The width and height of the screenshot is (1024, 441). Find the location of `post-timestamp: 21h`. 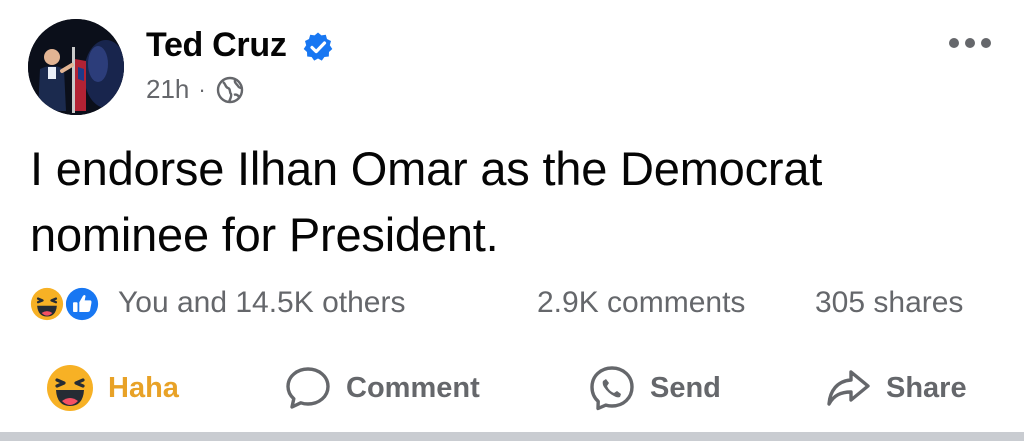

post-timestamp: 21h is located at coordinates (167, 89).